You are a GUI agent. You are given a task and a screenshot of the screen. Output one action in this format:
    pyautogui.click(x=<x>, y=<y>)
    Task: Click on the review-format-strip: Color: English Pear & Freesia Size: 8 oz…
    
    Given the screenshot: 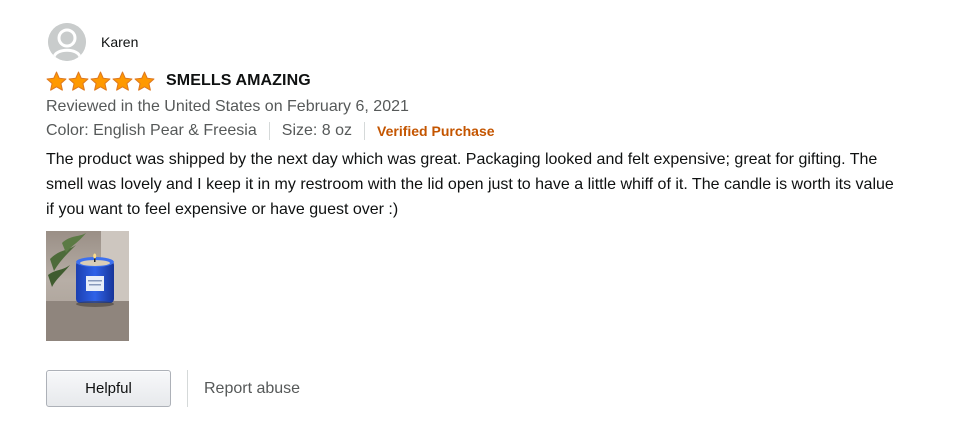 What is the action you would take?
    pyautogui.click(x=496, y=131)
    